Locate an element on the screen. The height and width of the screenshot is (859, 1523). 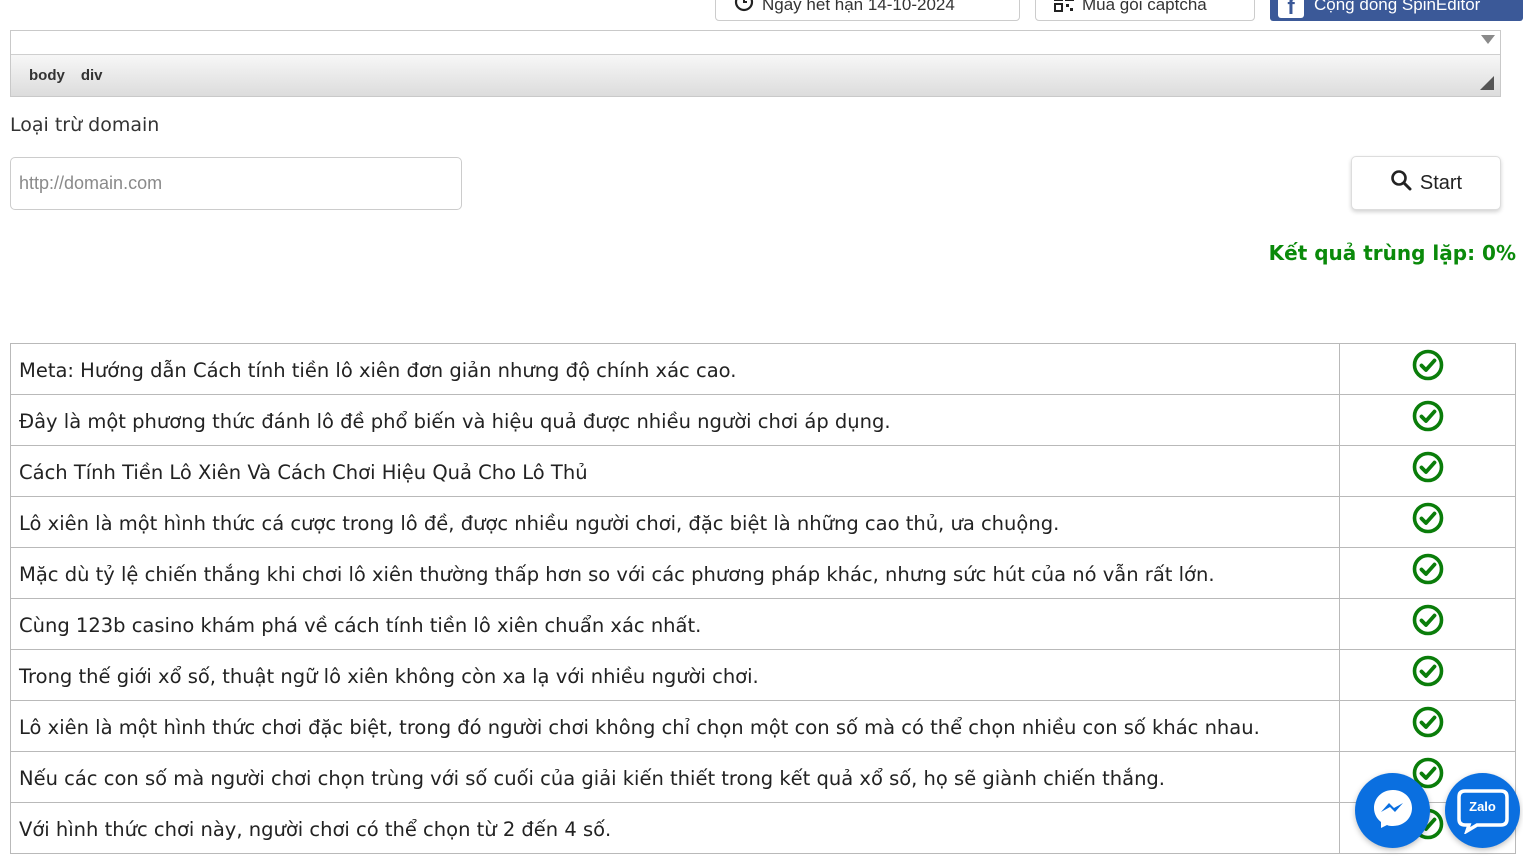
search-icon is located at coordinates (1401, 183).